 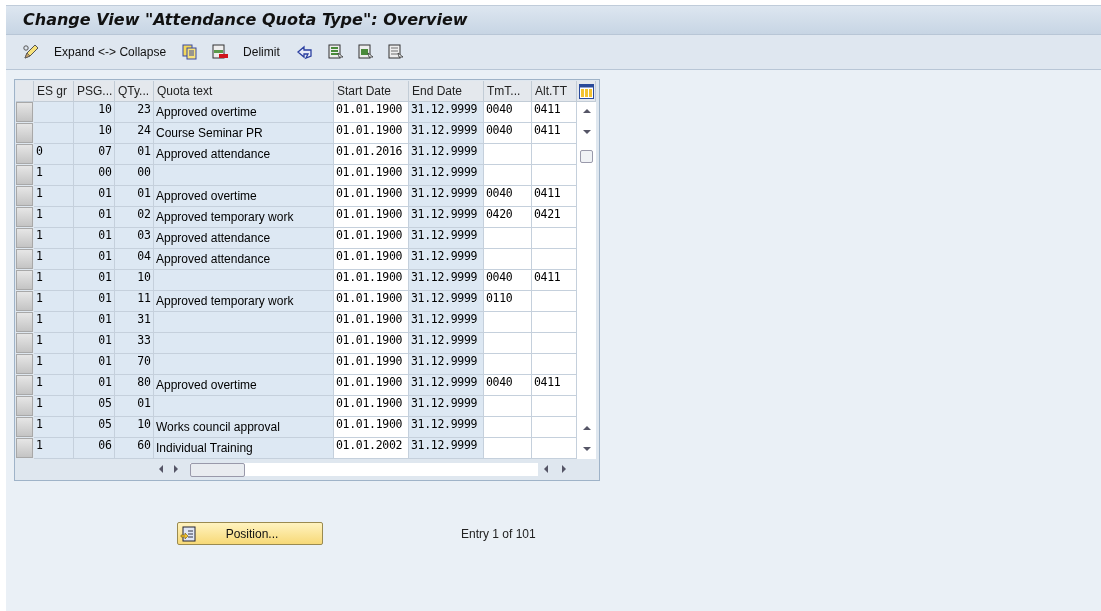 I want to click on column-header: ES gr, so click(x=54, y=91).